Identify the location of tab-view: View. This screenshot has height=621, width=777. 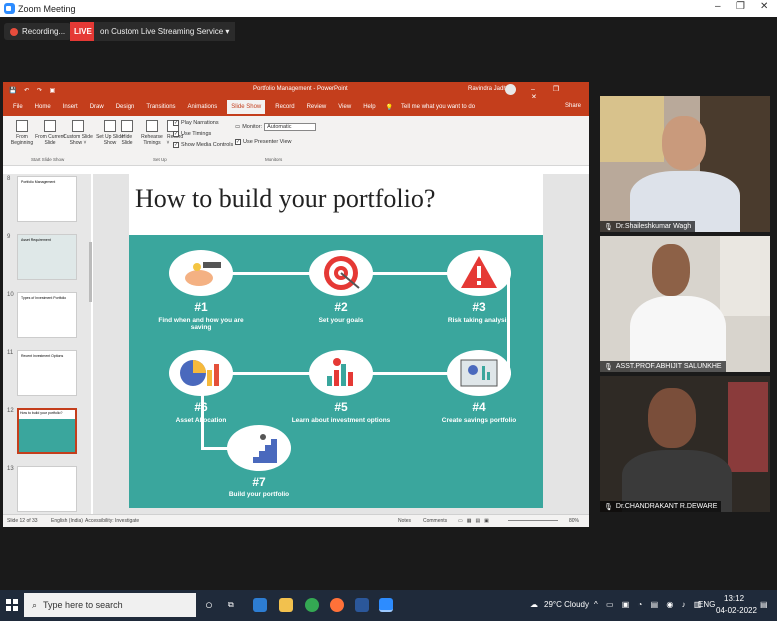
(344, 107).